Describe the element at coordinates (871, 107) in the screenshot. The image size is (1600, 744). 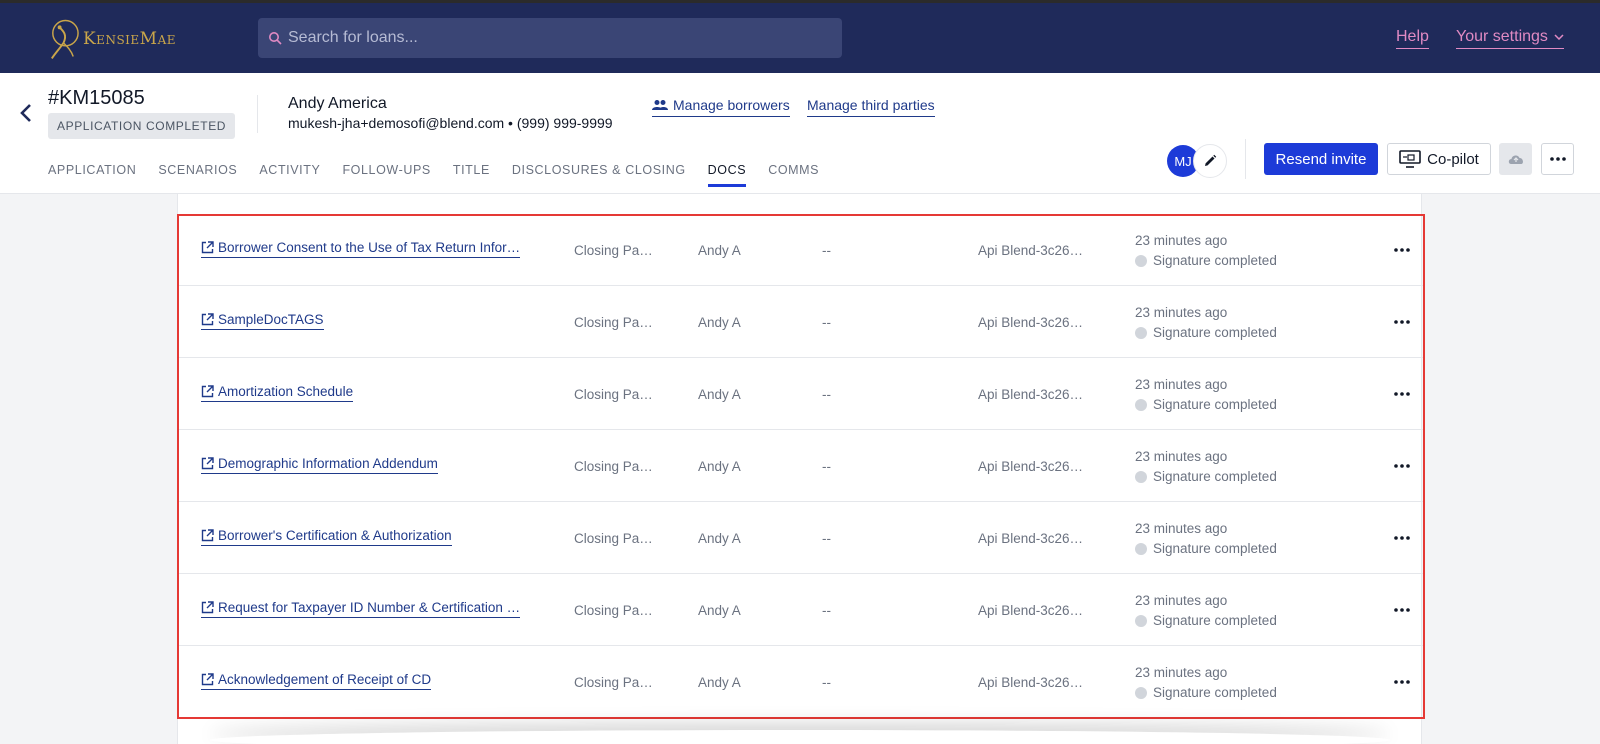
I see `manage-third-parties-link: Manage third parties` at that location.